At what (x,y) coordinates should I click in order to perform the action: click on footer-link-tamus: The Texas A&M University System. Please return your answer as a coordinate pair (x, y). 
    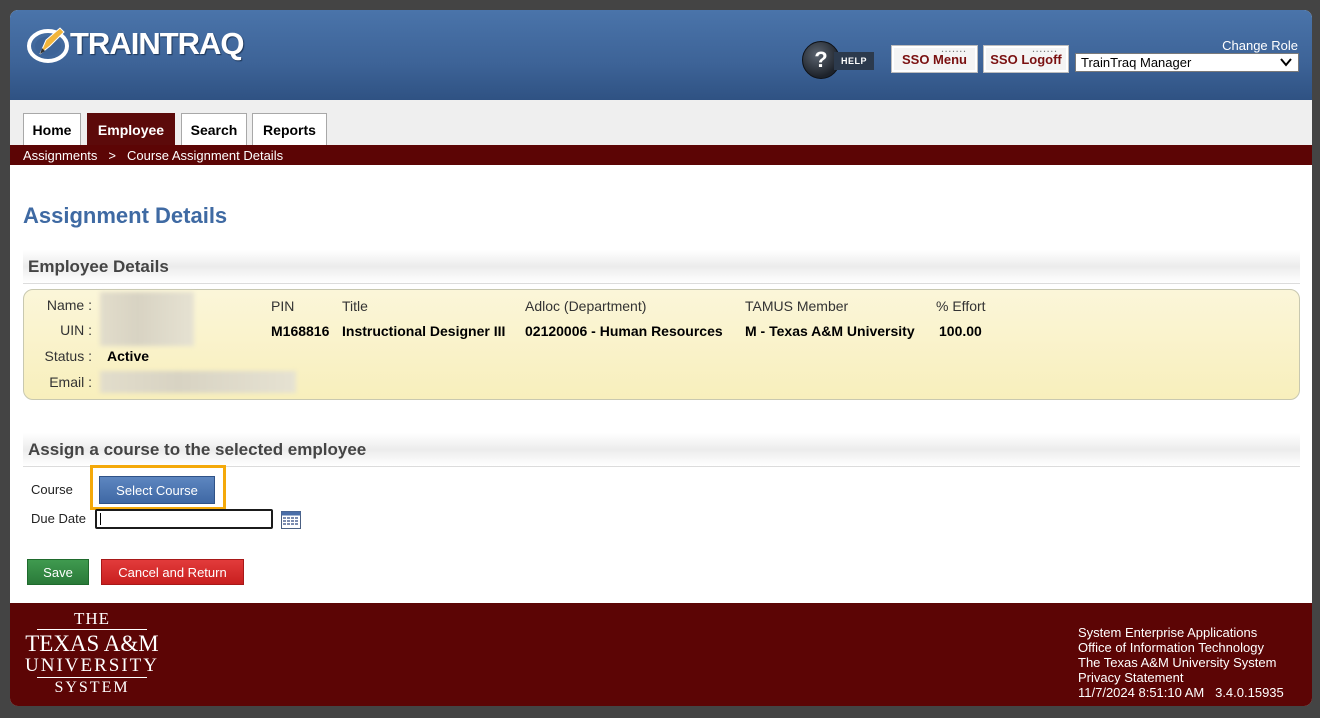
    Looking at the image, I should click on (1181, 662).